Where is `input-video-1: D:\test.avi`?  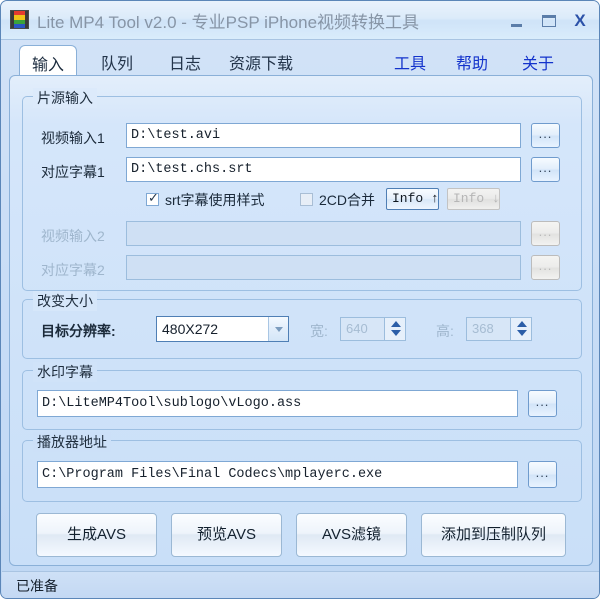
input-video-1: D:\test.avi is located at coordinates (323, 135).